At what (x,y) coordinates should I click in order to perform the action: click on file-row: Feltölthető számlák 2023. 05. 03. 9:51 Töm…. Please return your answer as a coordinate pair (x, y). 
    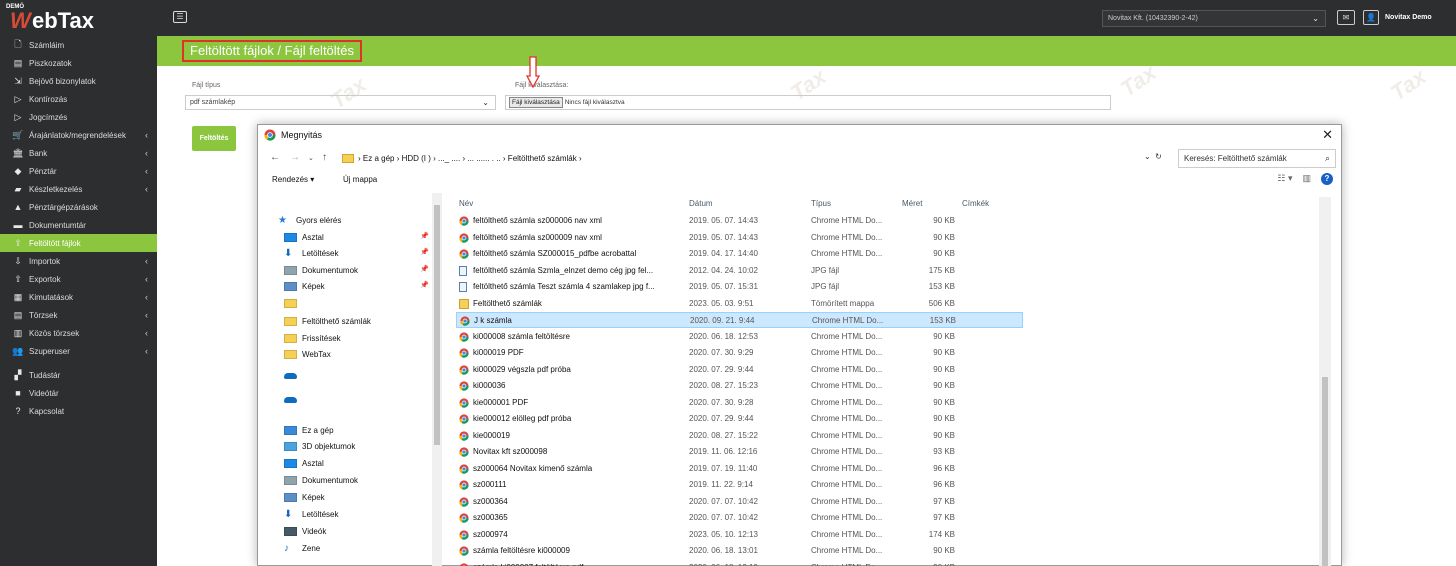
    Looking at the image, I should click on (739, 304).